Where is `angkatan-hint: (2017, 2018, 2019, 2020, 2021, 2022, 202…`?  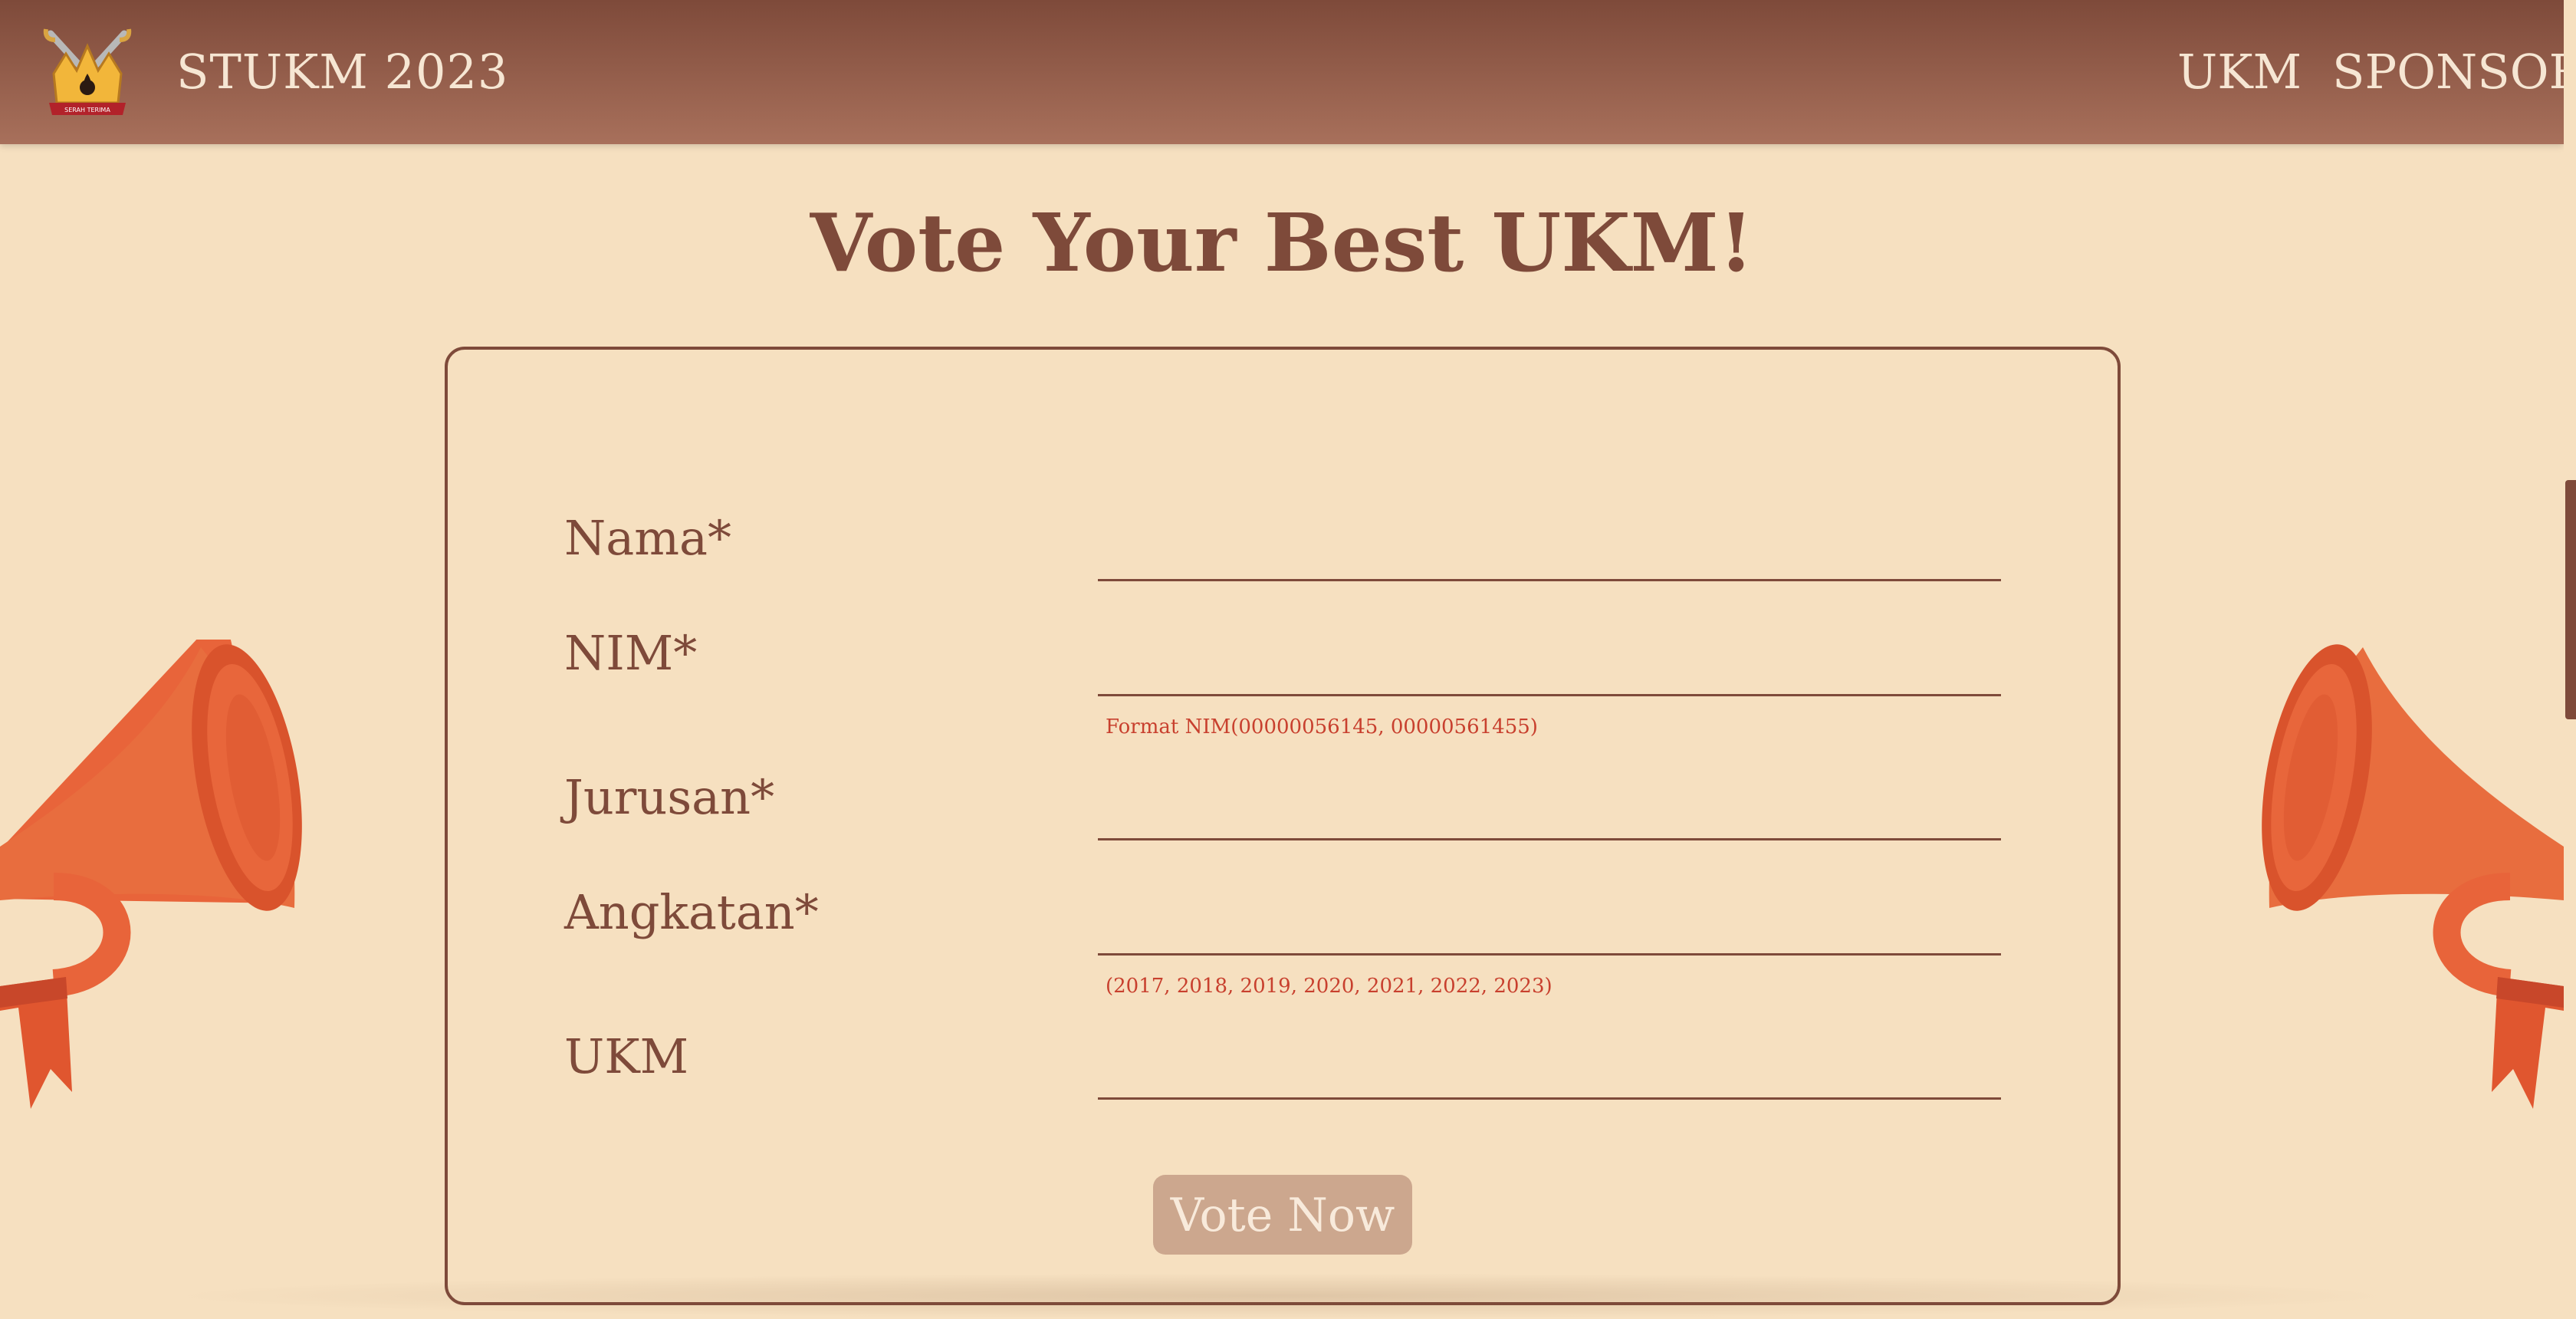
angkatan-hint: (2017, 2018, 2019, 2020, 2021, 2022, 202… is located at coordinates (1329, 986).